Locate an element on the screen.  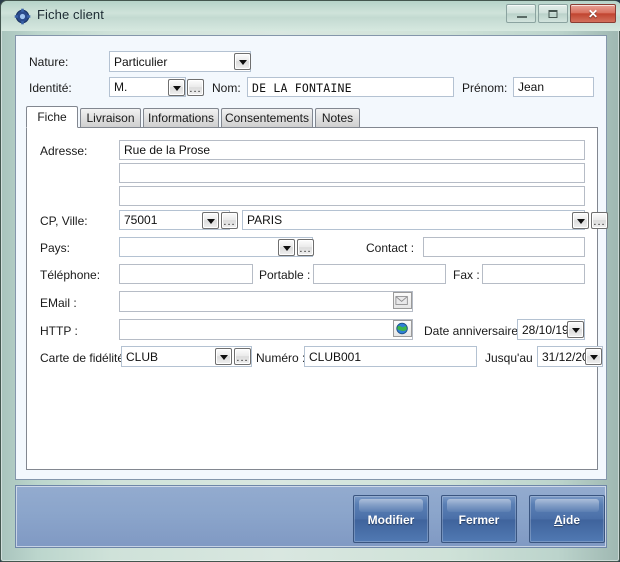
pays-dropdown-button is located at coordinates (286, 247).